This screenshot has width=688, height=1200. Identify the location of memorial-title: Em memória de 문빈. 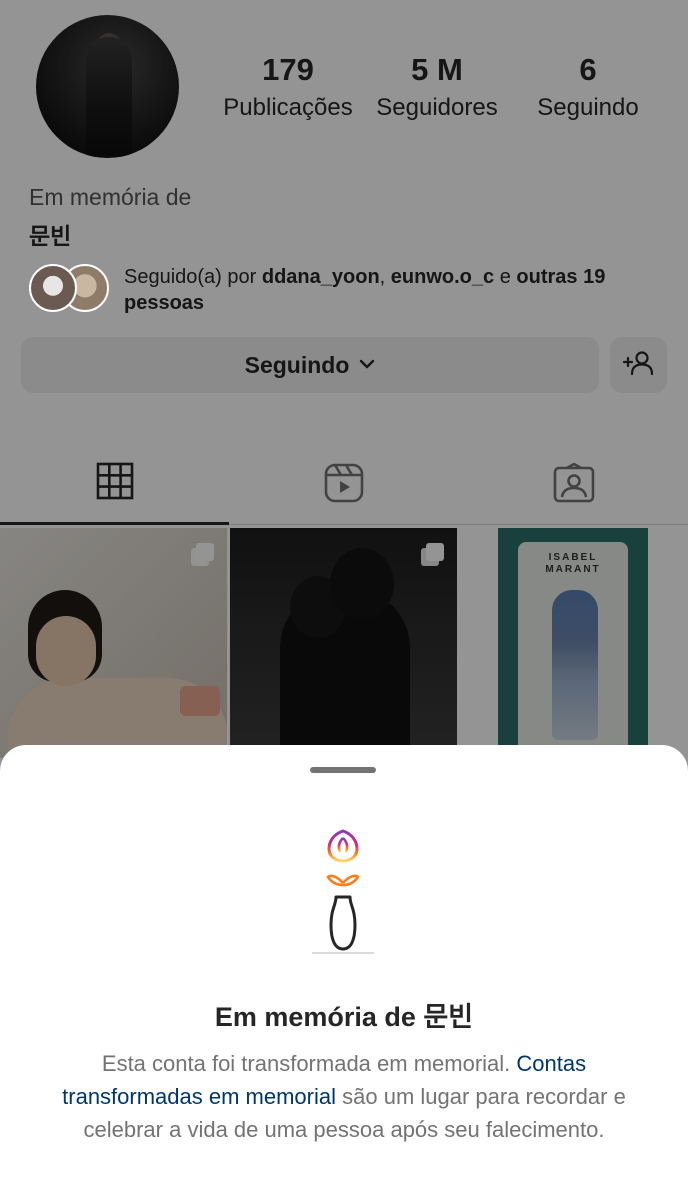
(344, 1017).